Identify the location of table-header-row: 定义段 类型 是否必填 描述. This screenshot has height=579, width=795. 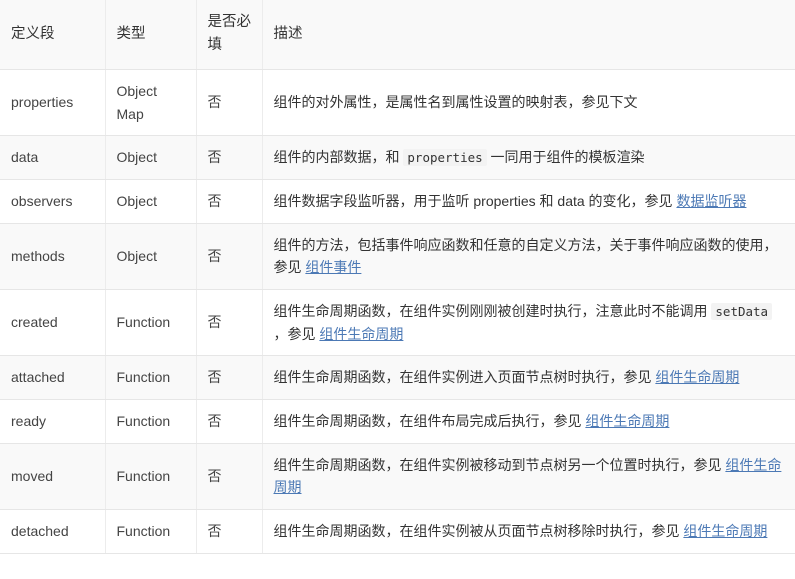
(397, 35).